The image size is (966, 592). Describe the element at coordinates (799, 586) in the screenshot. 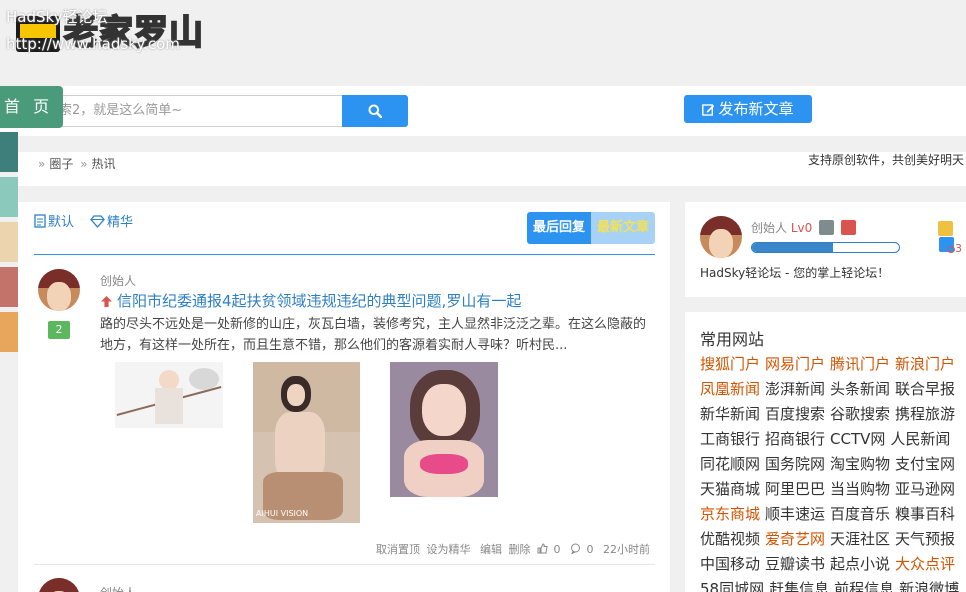

I see `site-link: 赶集信息` at that location.